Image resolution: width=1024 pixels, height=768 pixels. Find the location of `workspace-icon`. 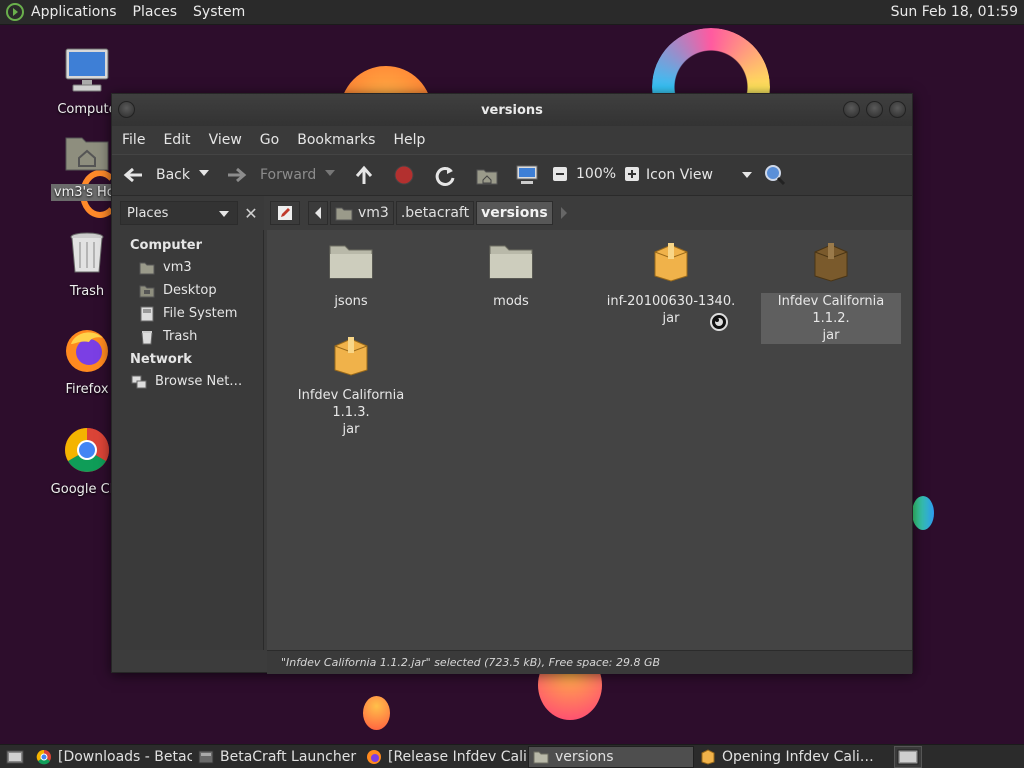

workspace-icon is located at coordinates (908, 757).